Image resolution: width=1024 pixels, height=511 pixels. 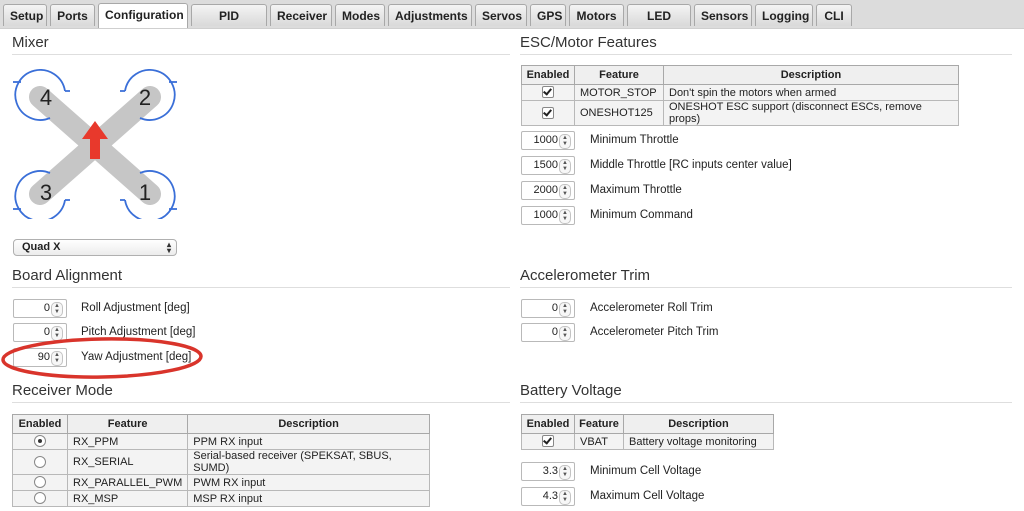 I want to click on tab-logging: Logging, so click(x=784, y=15).